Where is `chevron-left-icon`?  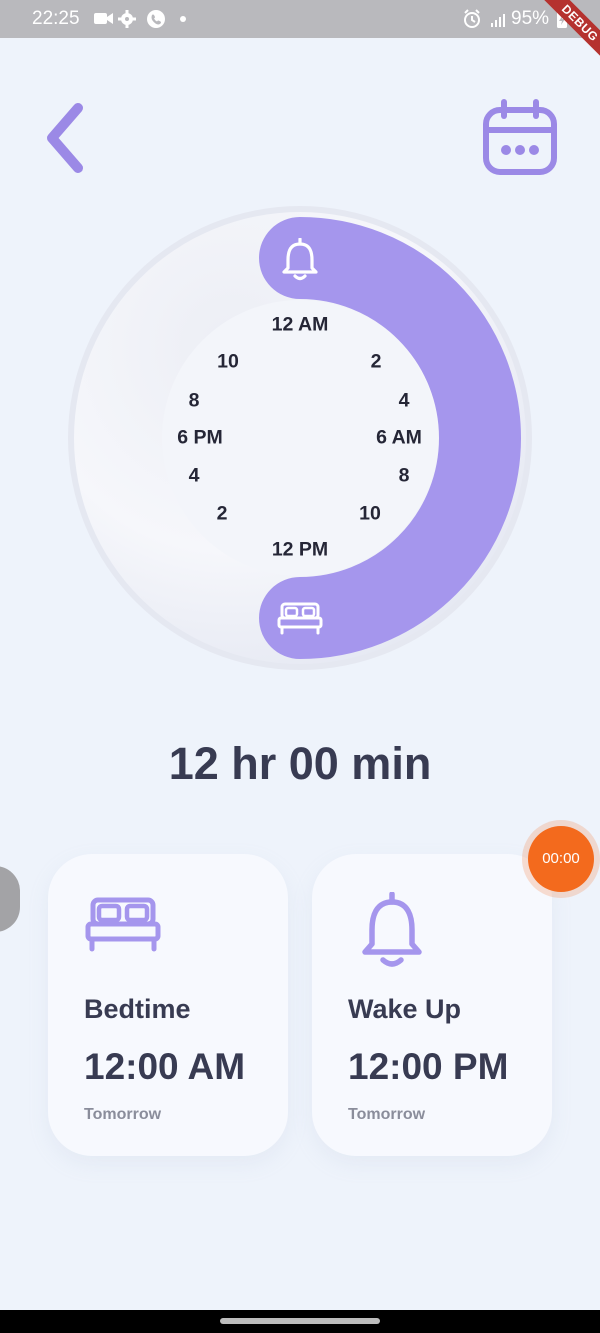 chevron-left-icon is located at coordinates (65, 138).